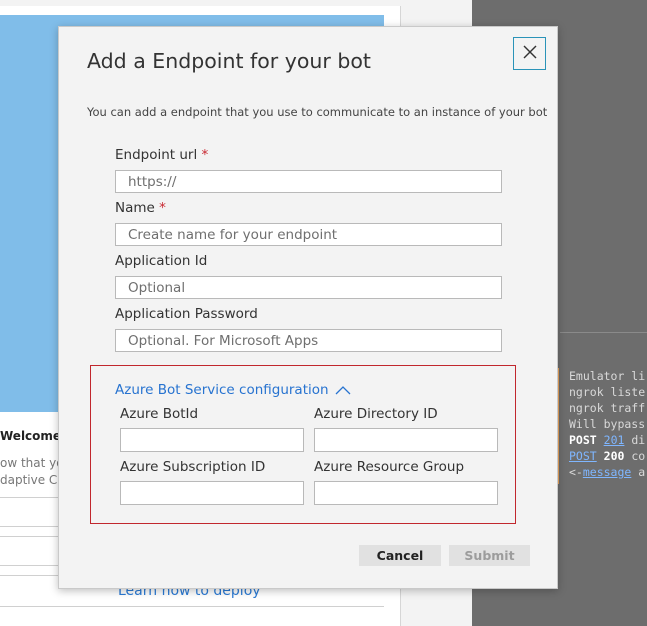  Describe the element at coordinates (576, 472) in the screenshot. I see `log-prefix: <-` at that location.